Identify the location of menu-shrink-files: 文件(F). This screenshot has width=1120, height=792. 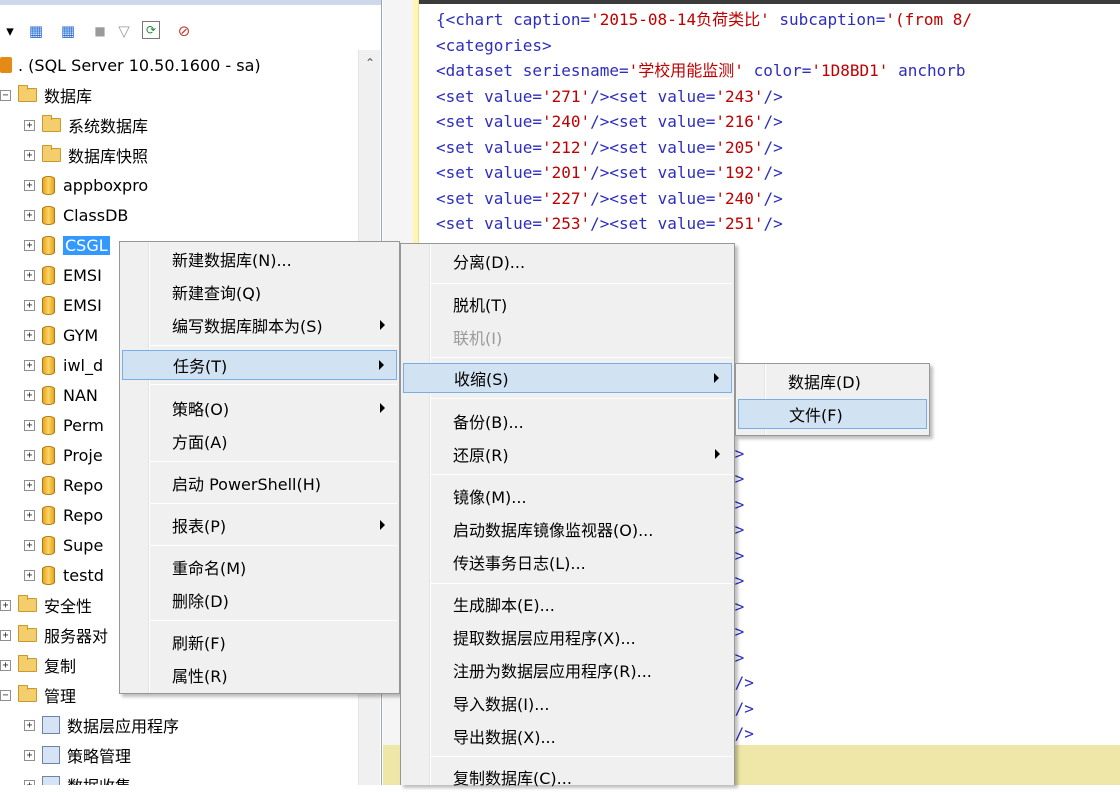
(832, 414).